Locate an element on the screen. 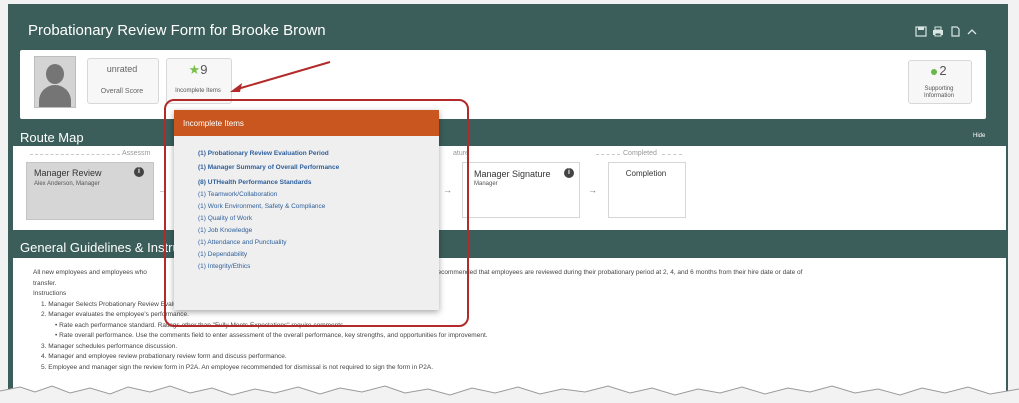 This screenshot has height=403, width=1019. supporting-information-label: Supporting Information is located at coordinates (939, 93).